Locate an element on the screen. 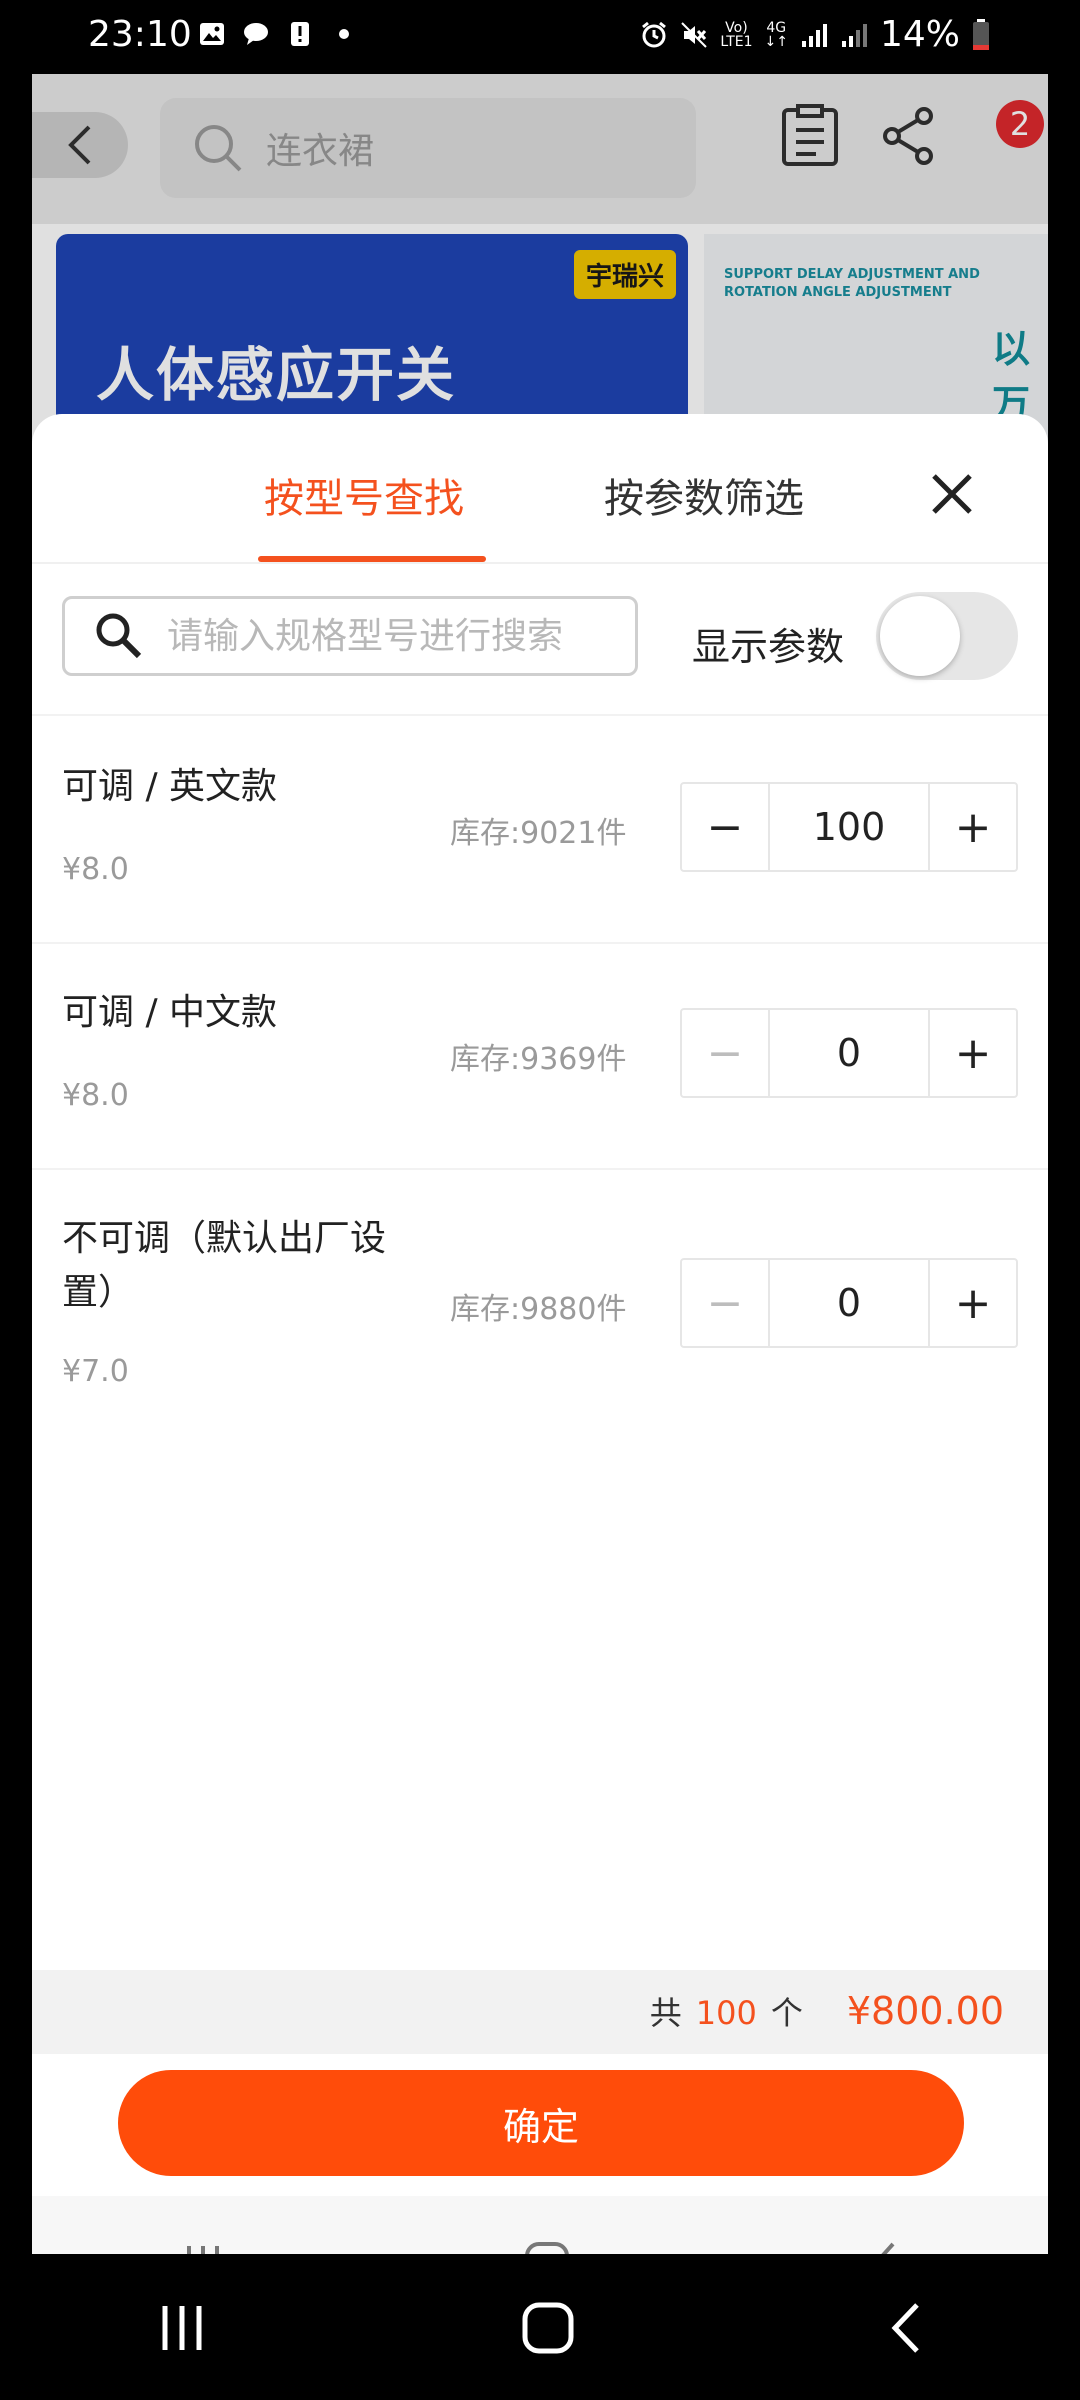 This screenshot has width=1080, height=2400. summary-count: 100 is located at coordinates (726, 2013).